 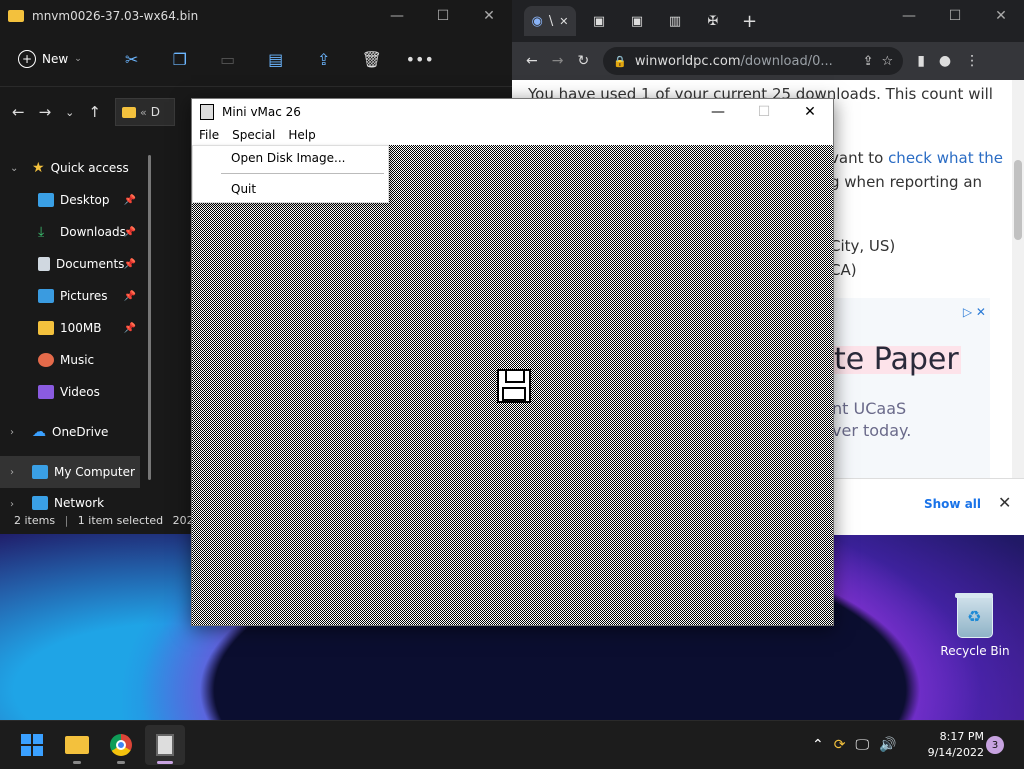 I want to click on new-label: New, so click(x=55, y=59).